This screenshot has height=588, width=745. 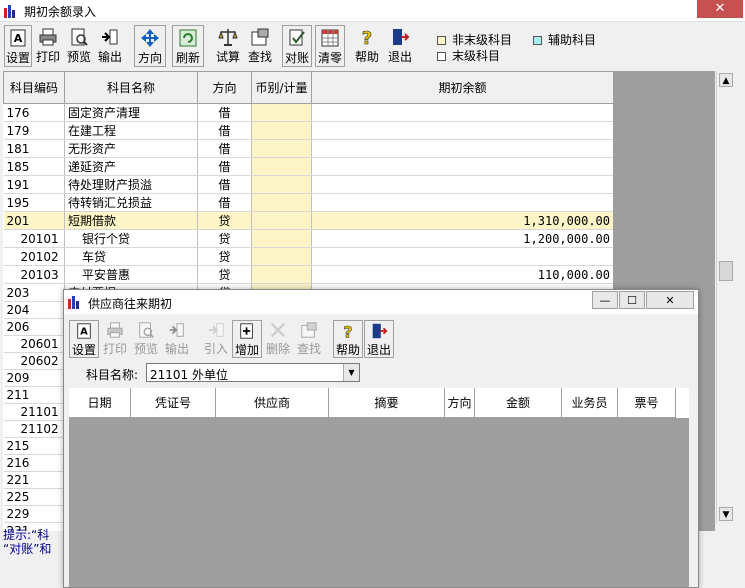 What do you see at coordinates (387, 403) in the screenshot?
I see `sub-header-3: 摘要` at bounding box center [387, 403].